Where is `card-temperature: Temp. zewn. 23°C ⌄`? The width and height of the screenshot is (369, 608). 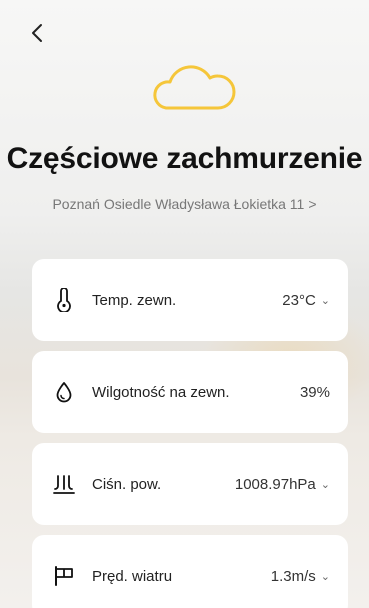
card-temperature: Temp. zewn. 23°C ⌄ is located at coordinates (190, 300).